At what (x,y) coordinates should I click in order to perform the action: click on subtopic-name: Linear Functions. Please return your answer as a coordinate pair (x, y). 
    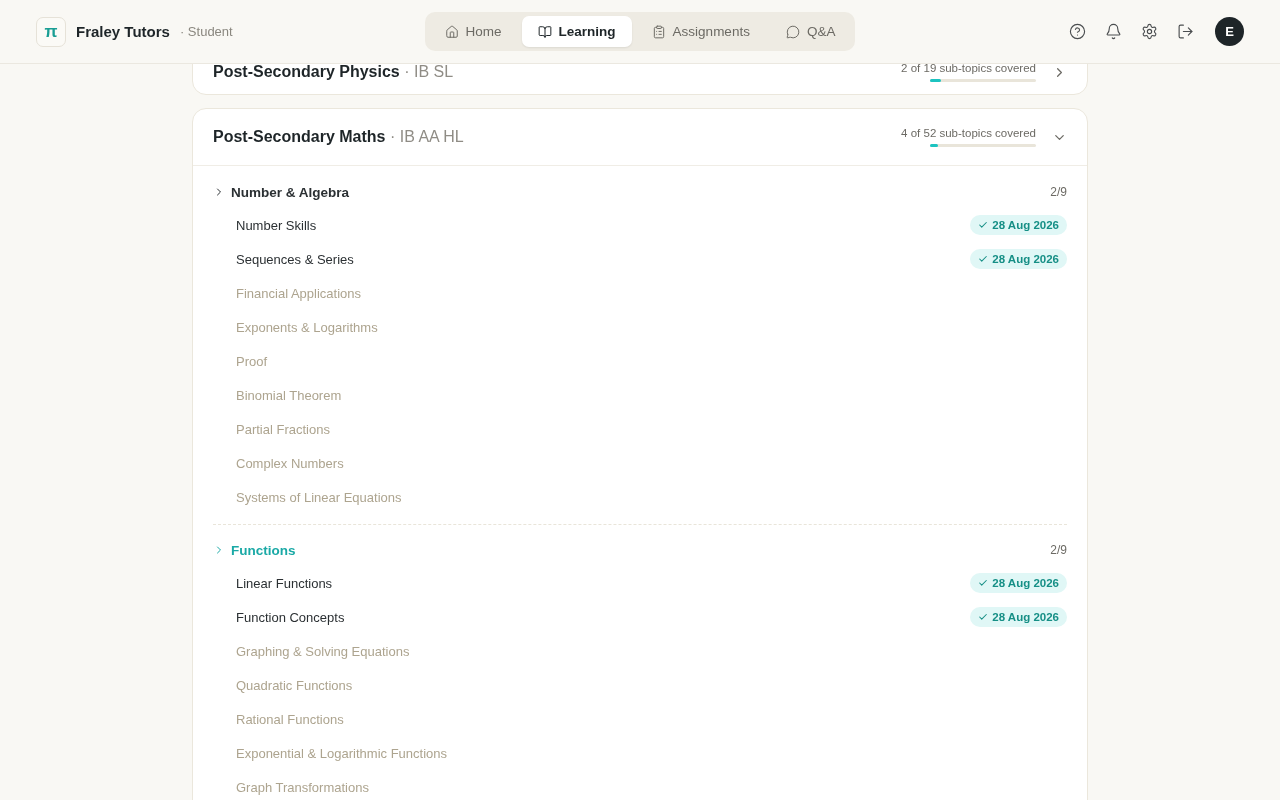
    Looking at the image, I should click on (284, 583).